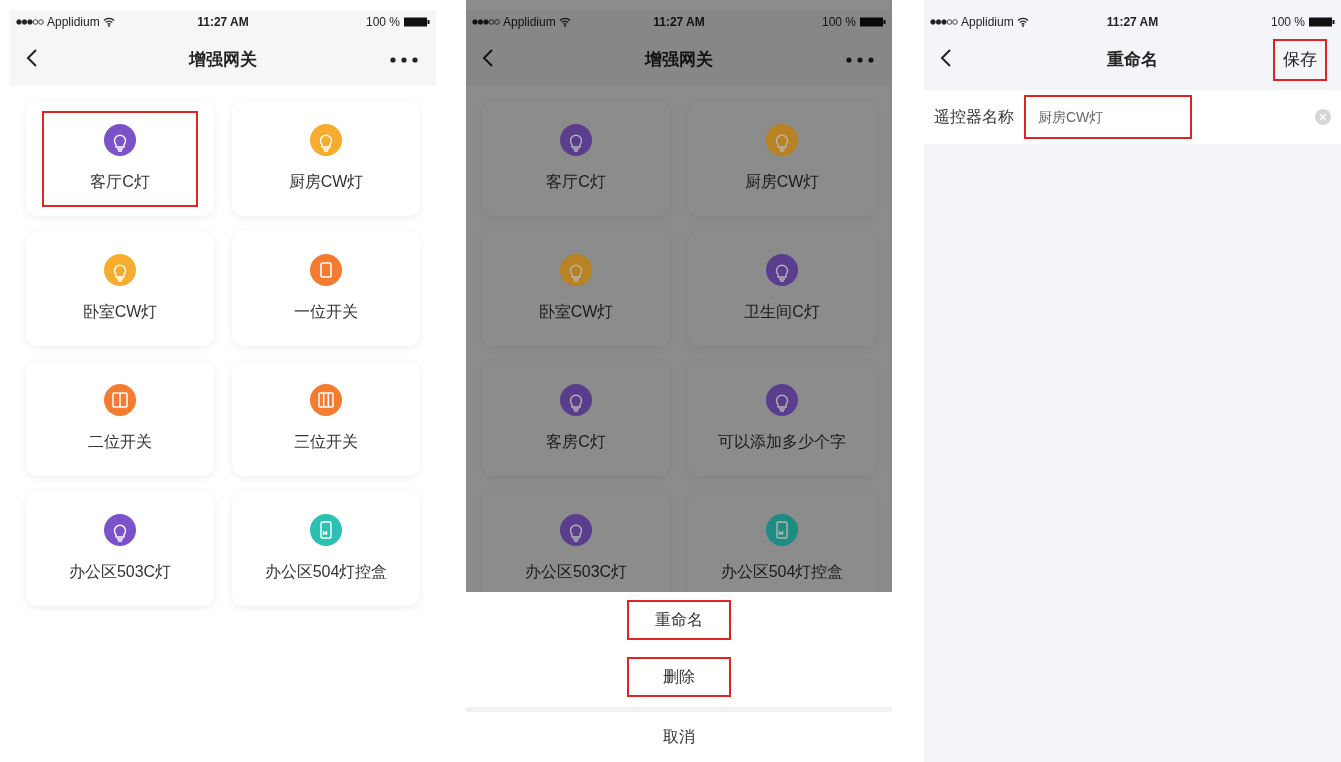  I want to click on name-input: 厨房CW灯, so click(1108, 117).